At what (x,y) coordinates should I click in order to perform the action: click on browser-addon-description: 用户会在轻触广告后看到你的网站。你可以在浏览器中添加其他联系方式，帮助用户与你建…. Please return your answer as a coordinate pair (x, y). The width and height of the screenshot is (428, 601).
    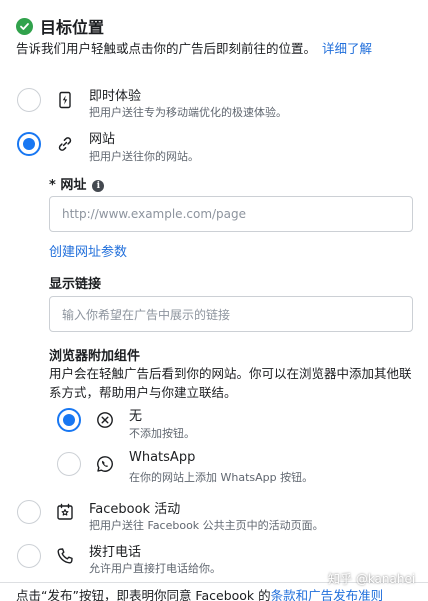
    Looking at the image, I should click on (230, 383).